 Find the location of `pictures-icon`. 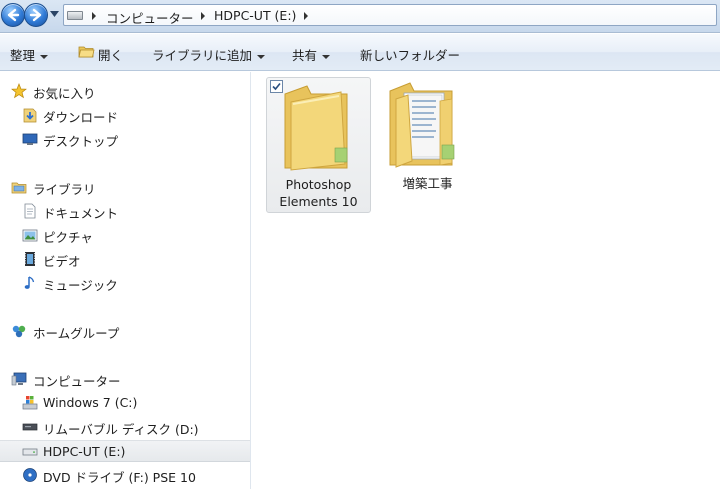

pictures-icon is located at coordinates (30, 235).